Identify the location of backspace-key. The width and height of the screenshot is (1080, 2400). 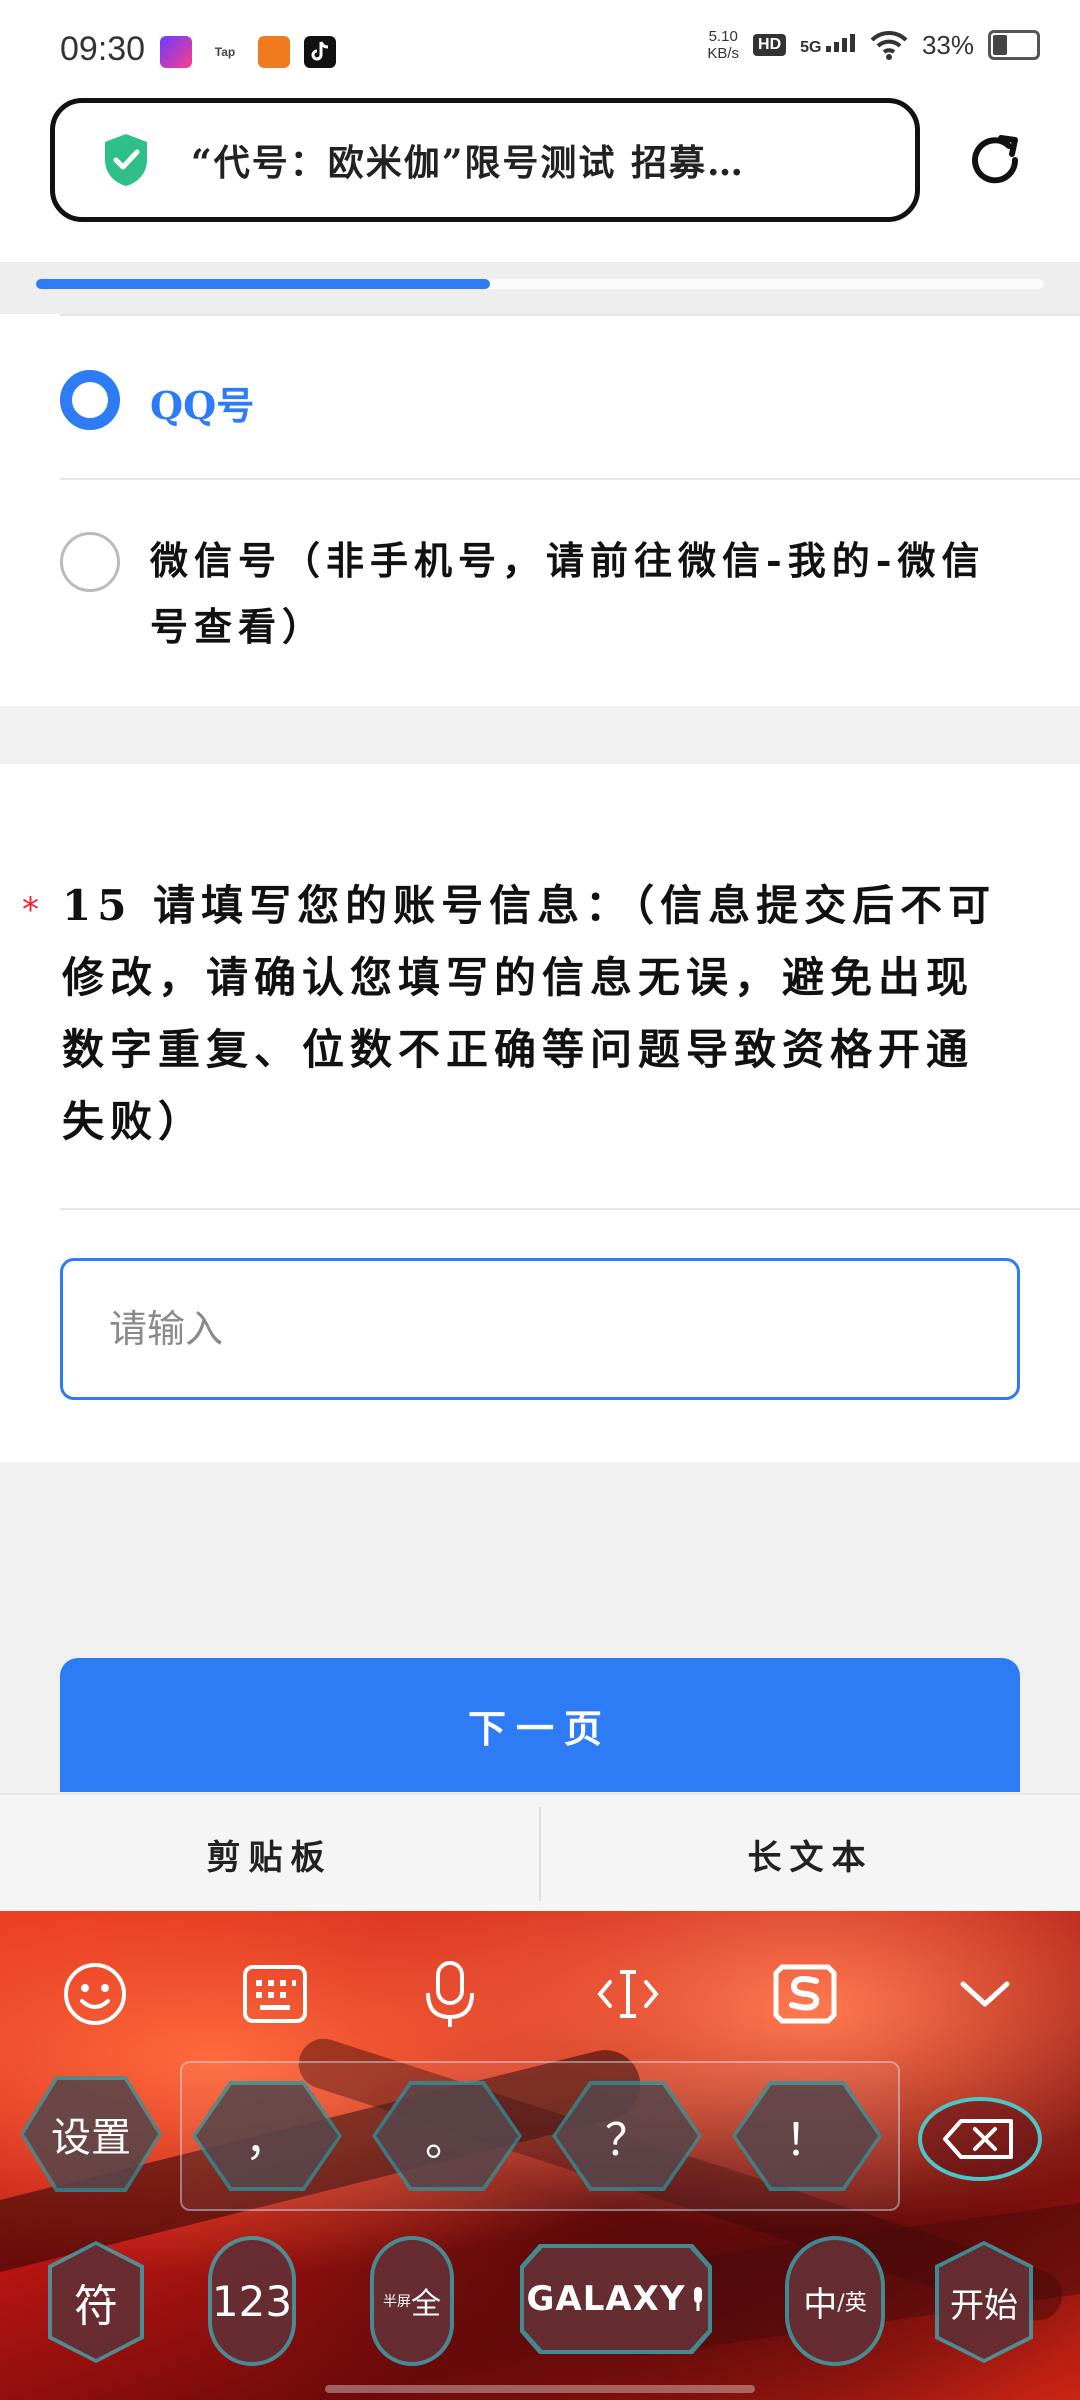
(980, 2139).